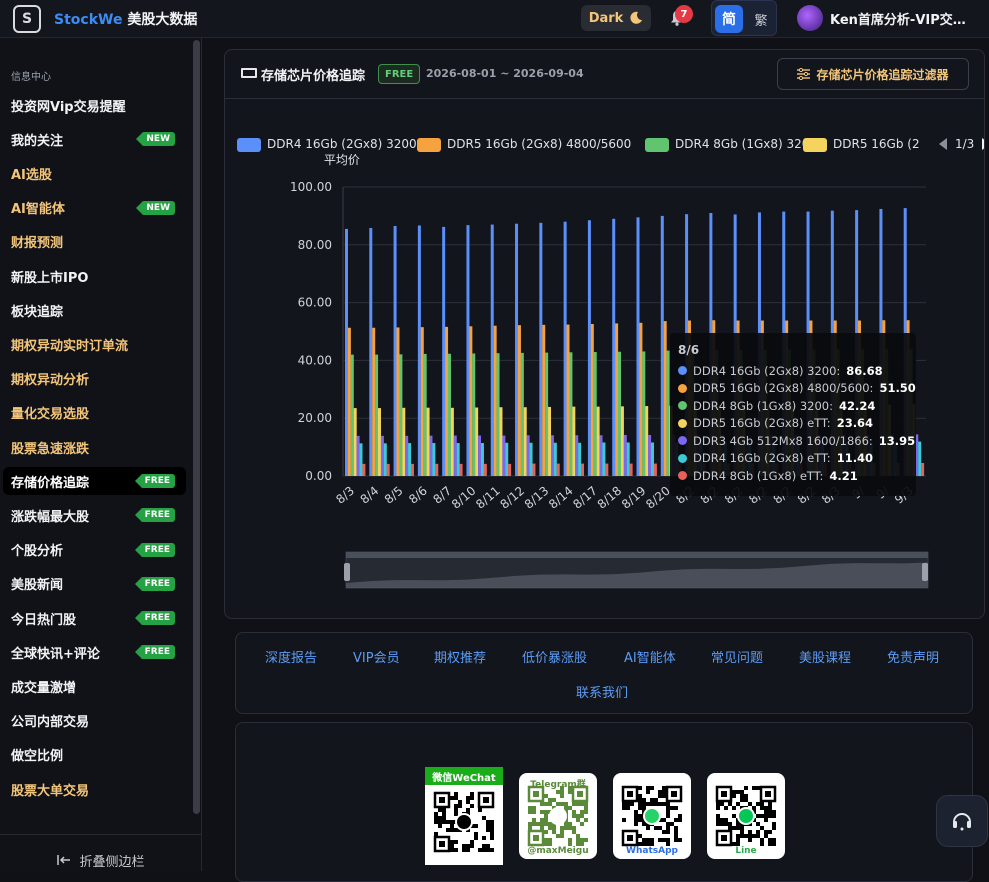 This screenshot has width=989, height=882. What do you see at coordinates (793, 424) in the screenshot?
I see `tooltip-row: DDR5 16Gb (2Gx8) eTT: 23.64` at bounding box center [793, 424].